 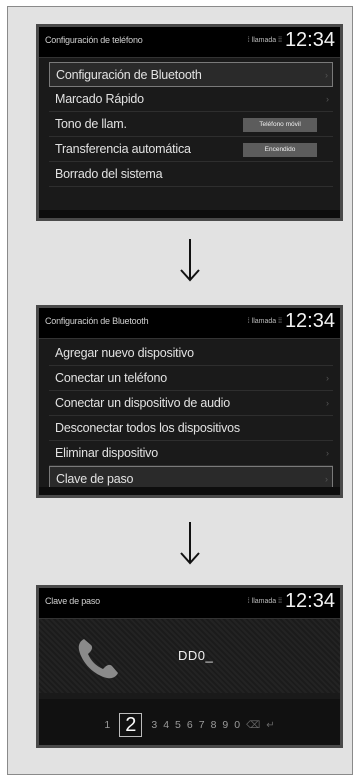 What do you see at coordinates (270, 725) in the screenshot?
I see `enter-icon: ↵` at bounding box center [270, 725].